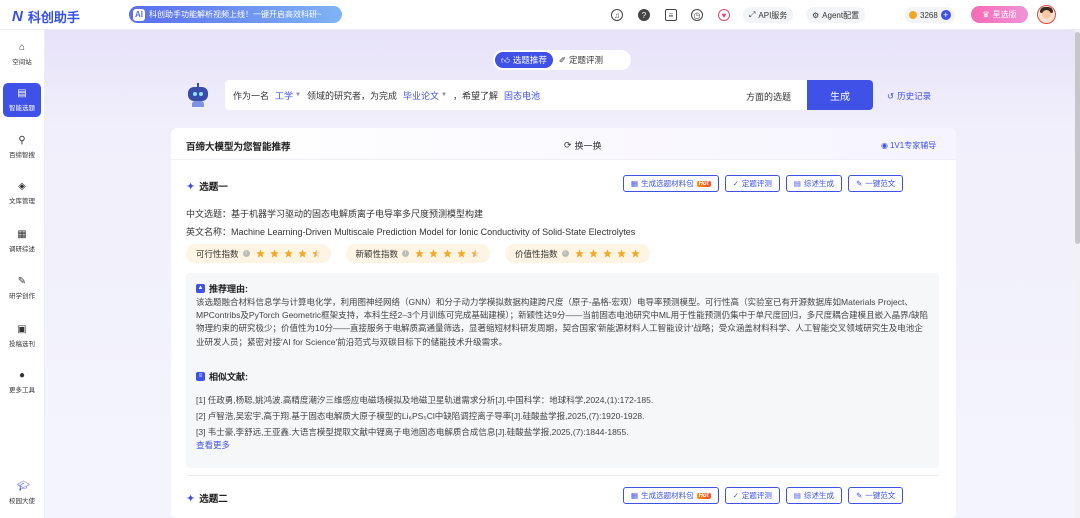  Describe the element at coordinates (644, 15) in the screenshot. I see `help-icon: ?` at that location.